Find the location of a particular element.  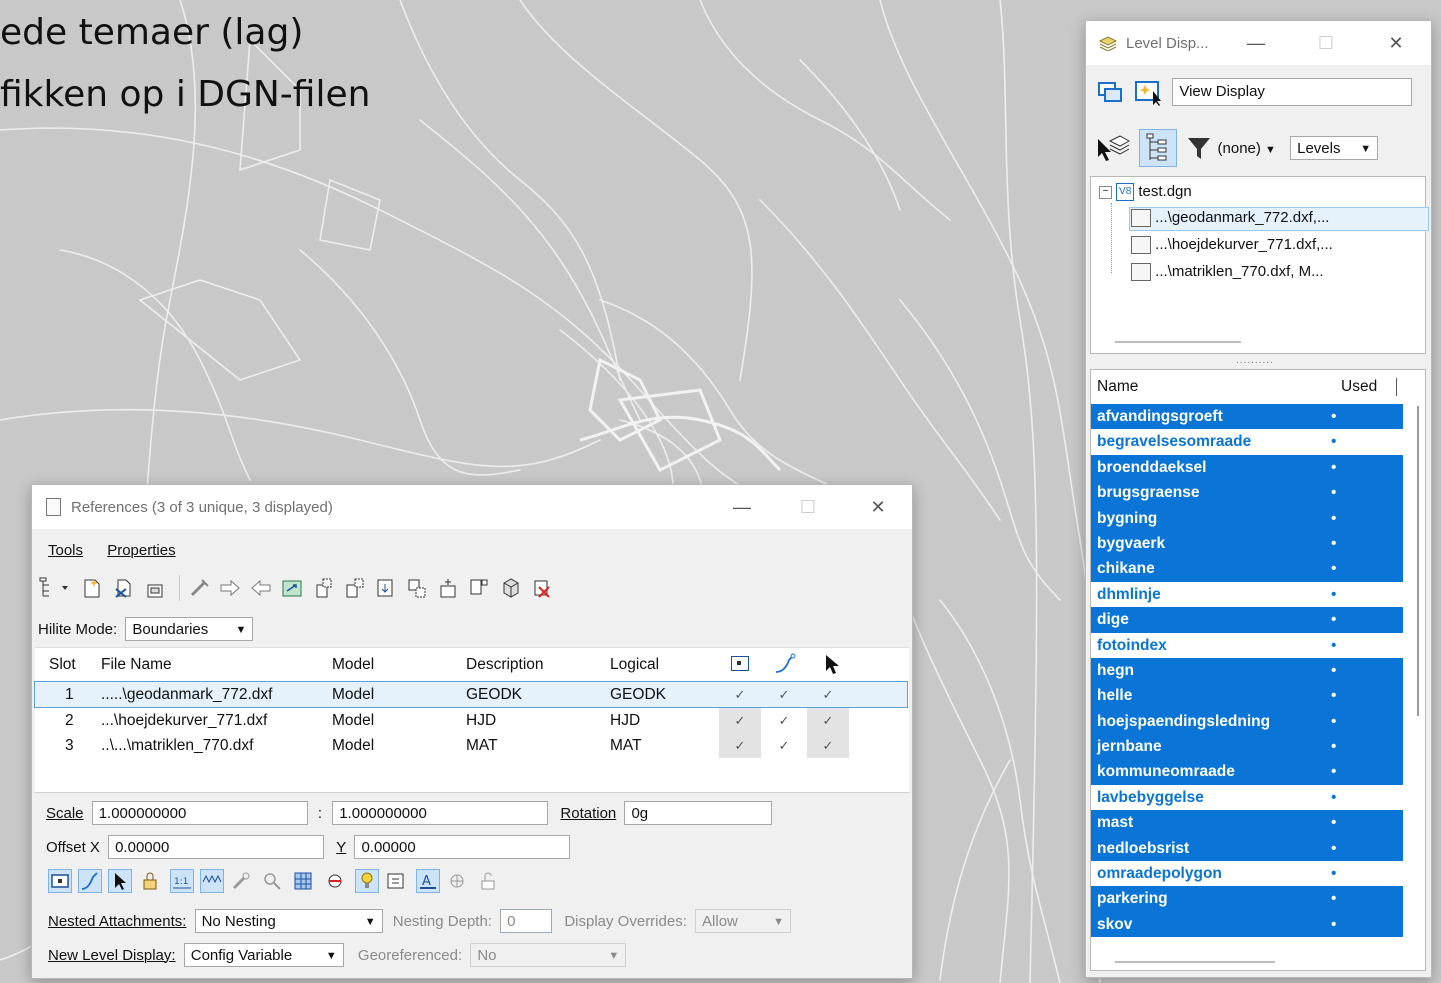

attach-reference-icon is located at coordinates (92, 588).